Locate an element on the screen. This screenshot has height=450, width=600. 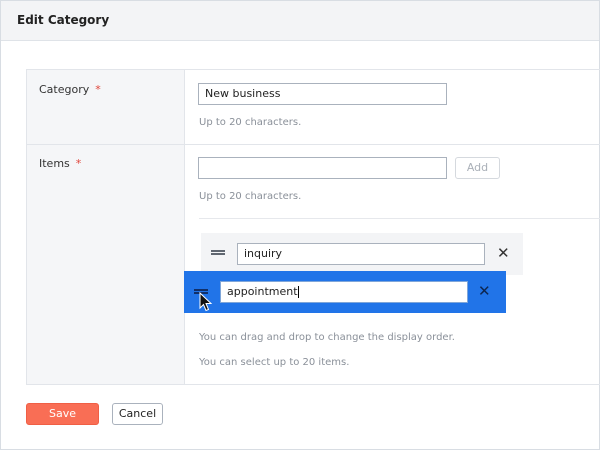
category-name-input: New business is located at coordinates (322, 94).